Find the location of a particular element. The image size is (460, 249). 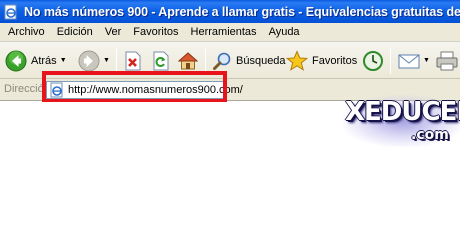

back-button-label: Atrás is located at coordinates (44, 60).